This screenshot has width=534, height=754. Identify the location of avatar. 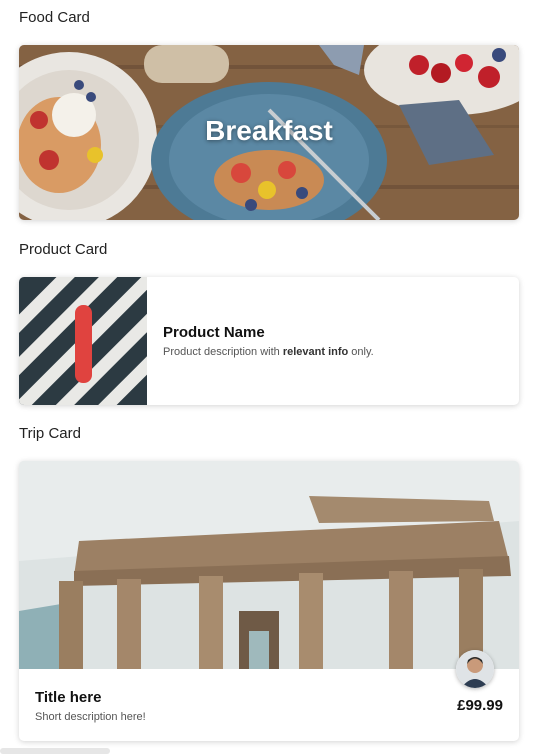
(475, 669).